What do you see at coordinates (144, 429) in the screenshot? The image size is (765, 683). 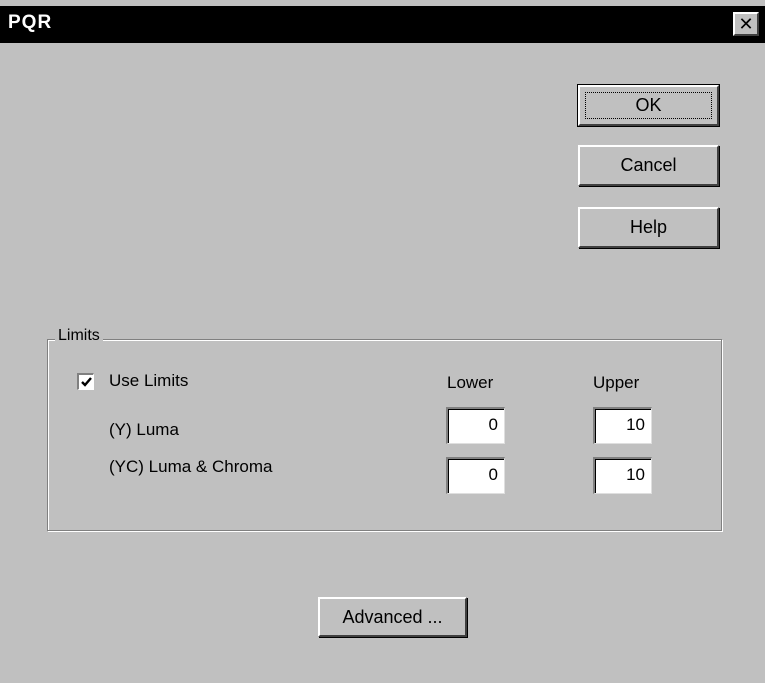 I see `luma-label: (Y) Luma` at bounding box center [144, 429].